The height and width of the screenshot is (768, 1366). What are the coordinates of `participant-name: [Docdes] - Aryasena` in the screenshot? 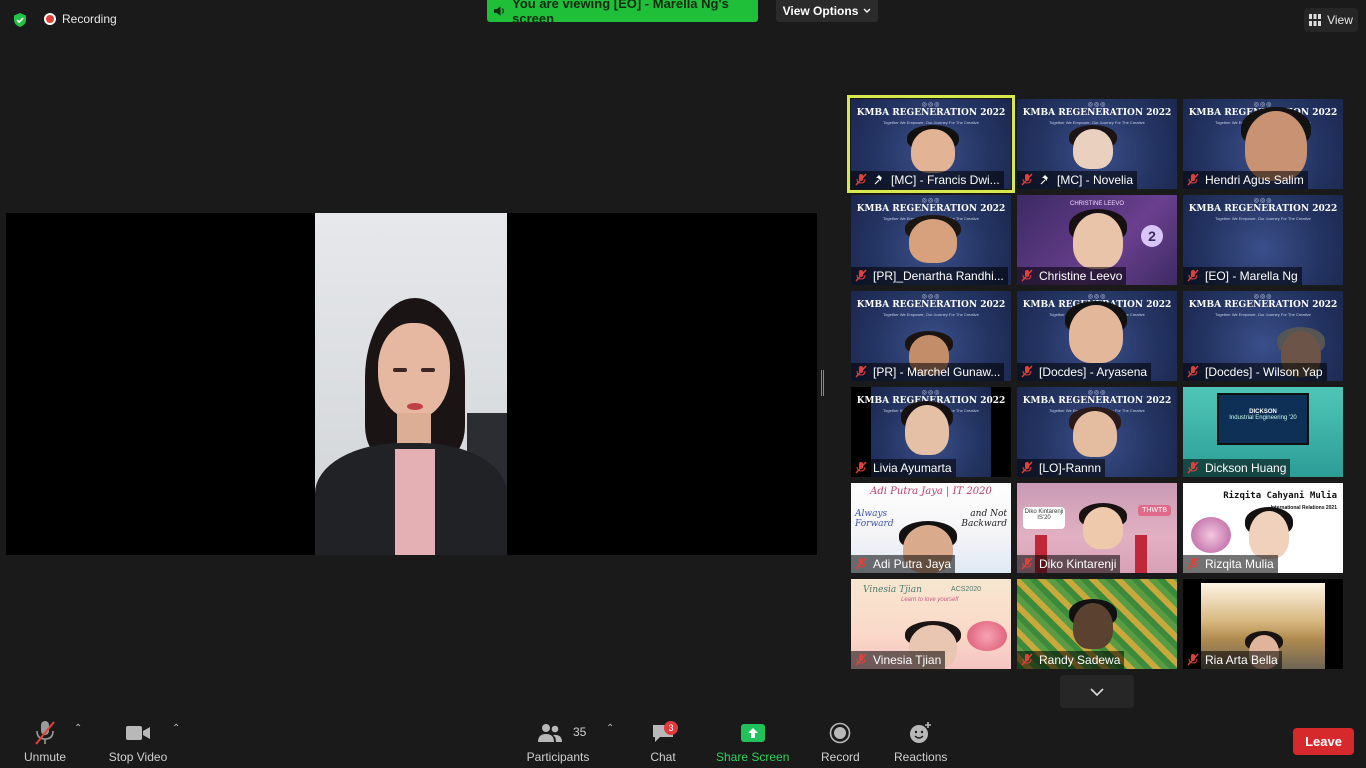 It's located at (1093, 372).